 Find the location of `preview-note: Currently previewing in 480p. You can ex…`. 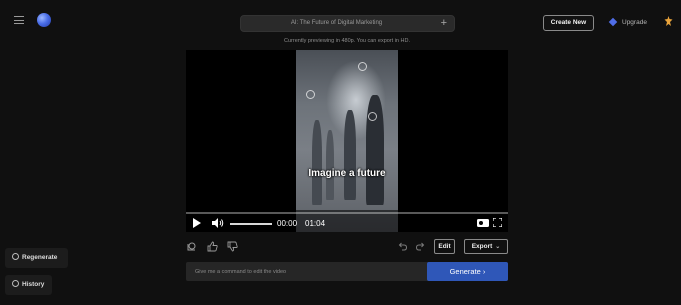

preview-note: Currently previewing in 480p. You can ex… is located at coordinates (347, 41).